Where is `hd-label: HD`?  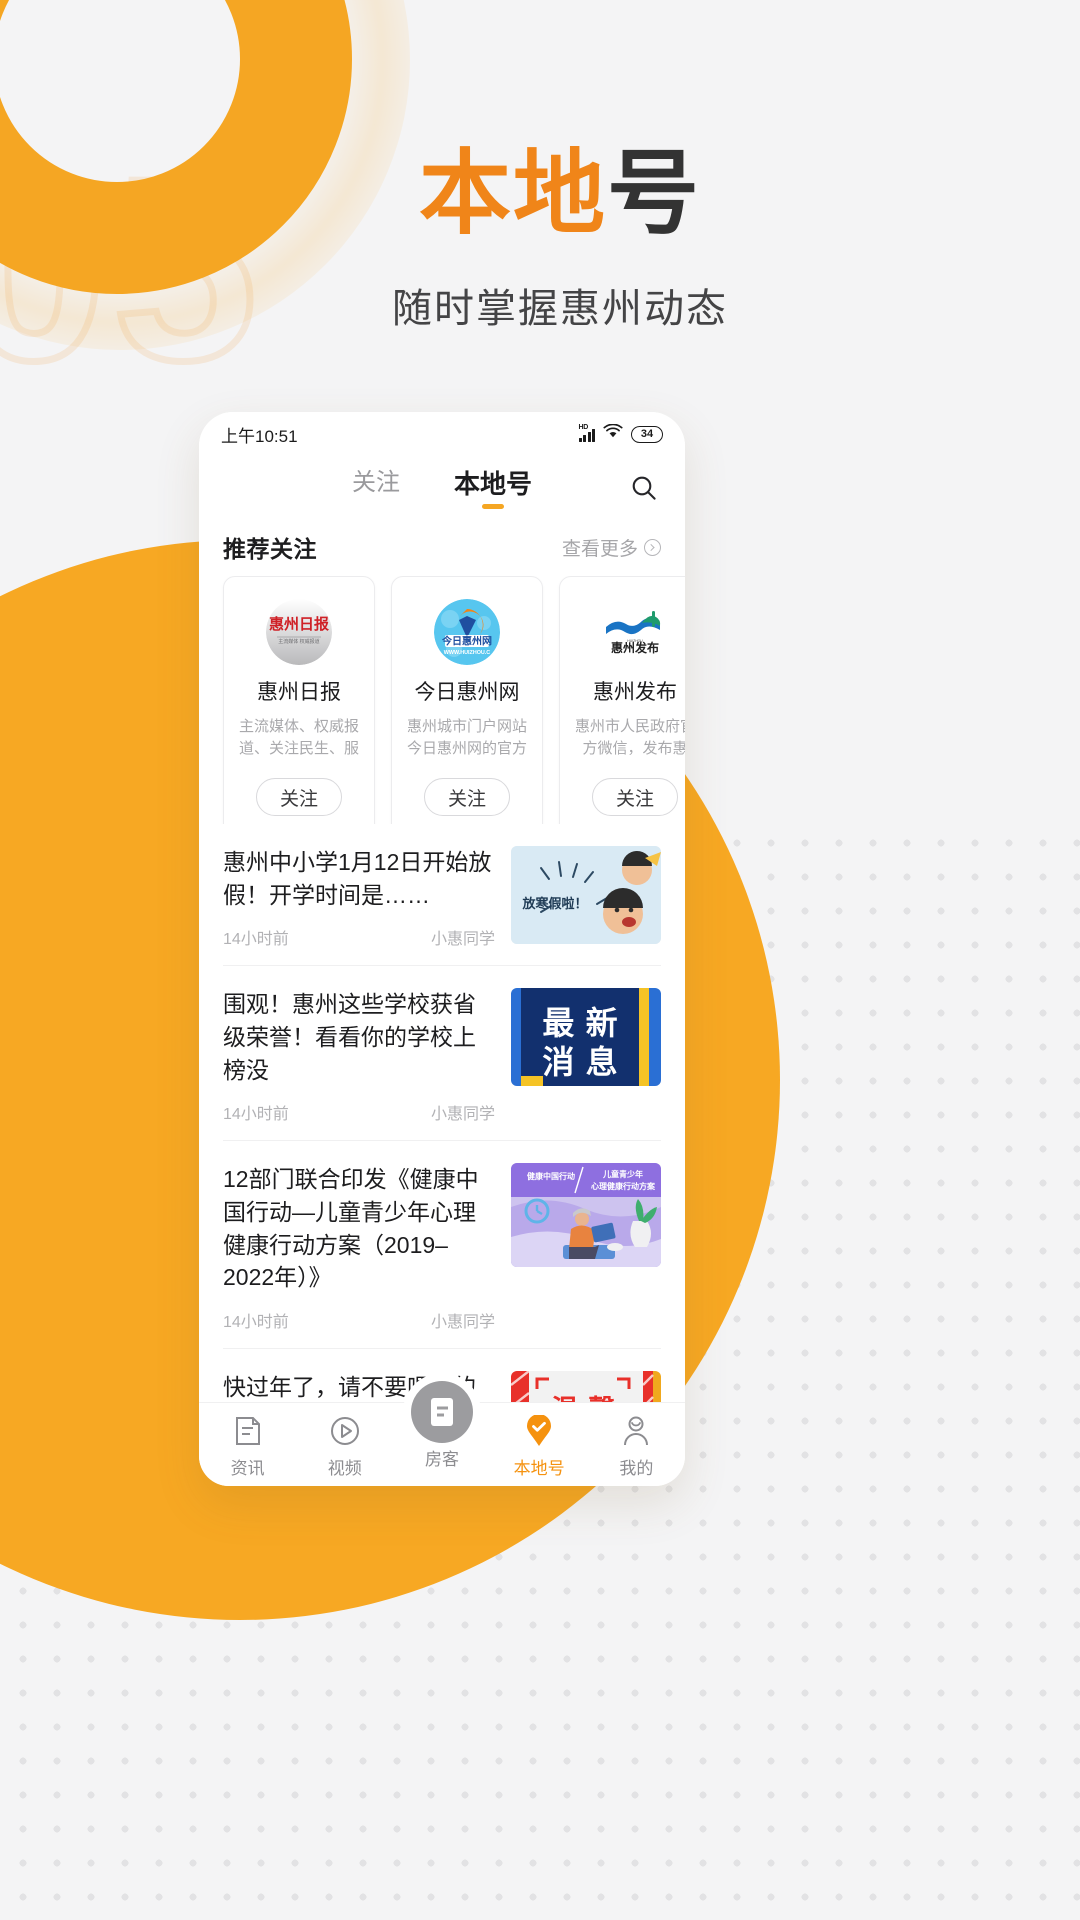 hd-label: HD is located at coordinates (583, 427).